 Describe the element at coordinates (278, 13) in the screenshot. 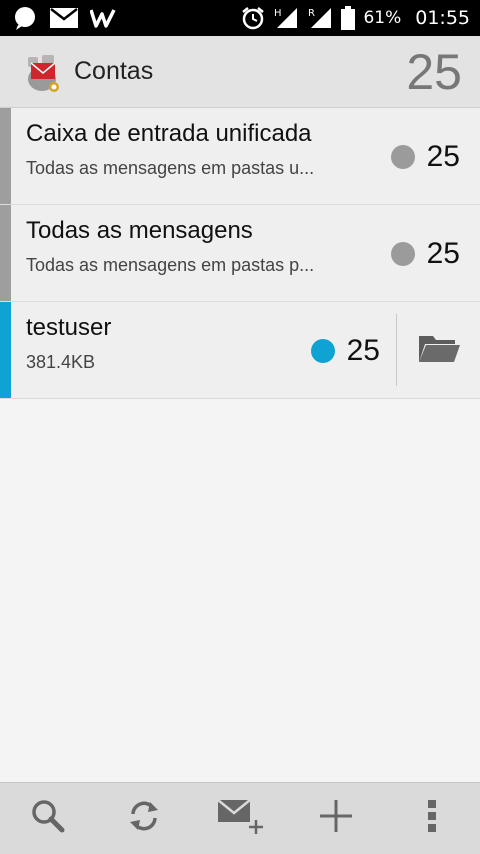

I see `svg-text: H` at that location.